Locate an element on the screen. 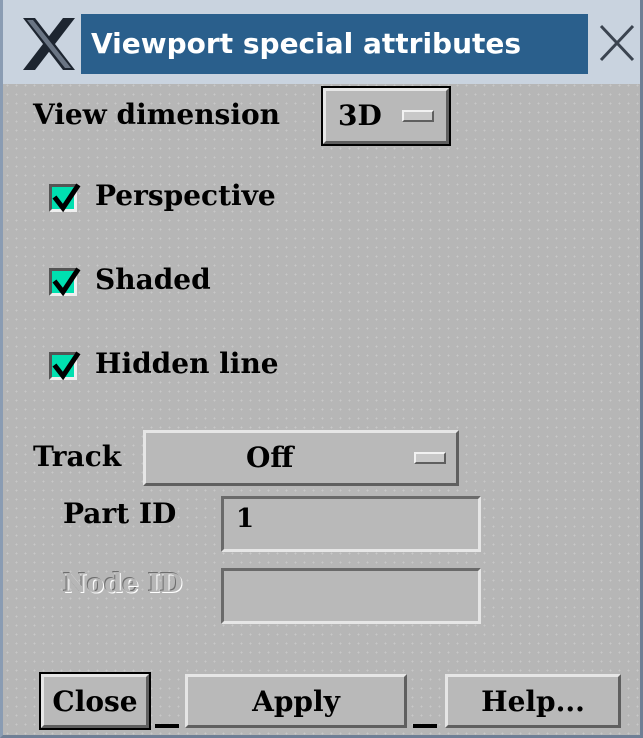 This screenshot has height=738, width=643. view-dimension-select: 3D is located at coordinates (386, 116).